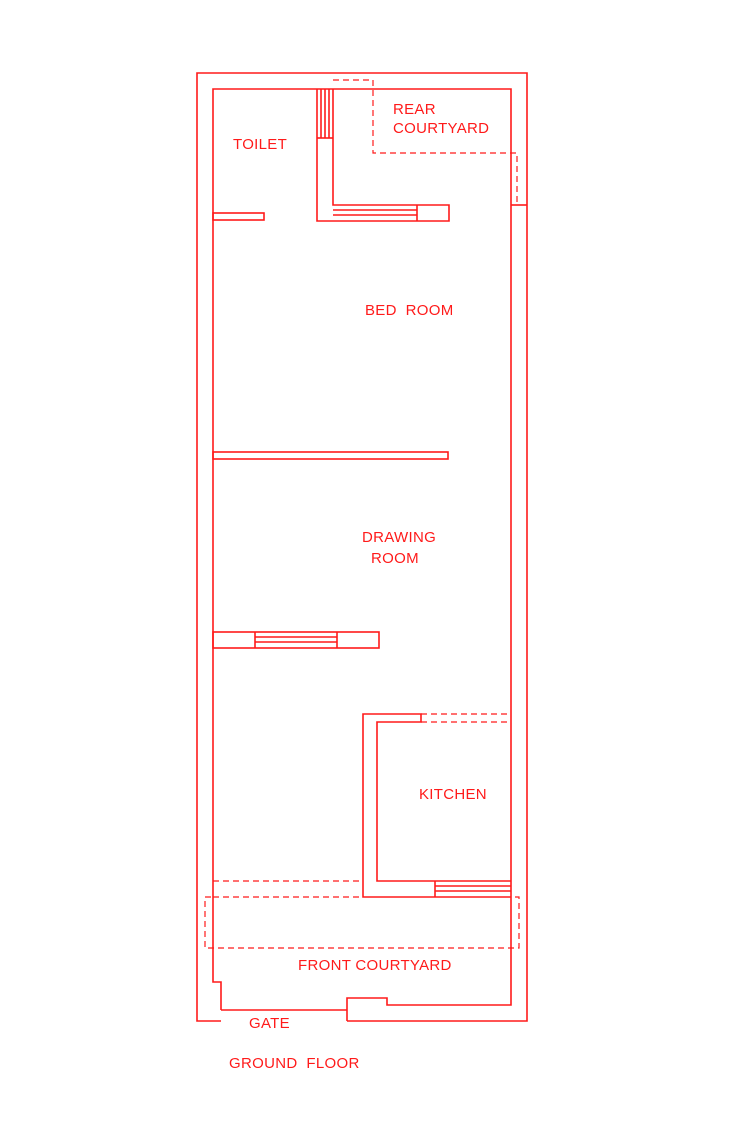  I want to click on rear-courtyard-boundary, so click(425, 142).